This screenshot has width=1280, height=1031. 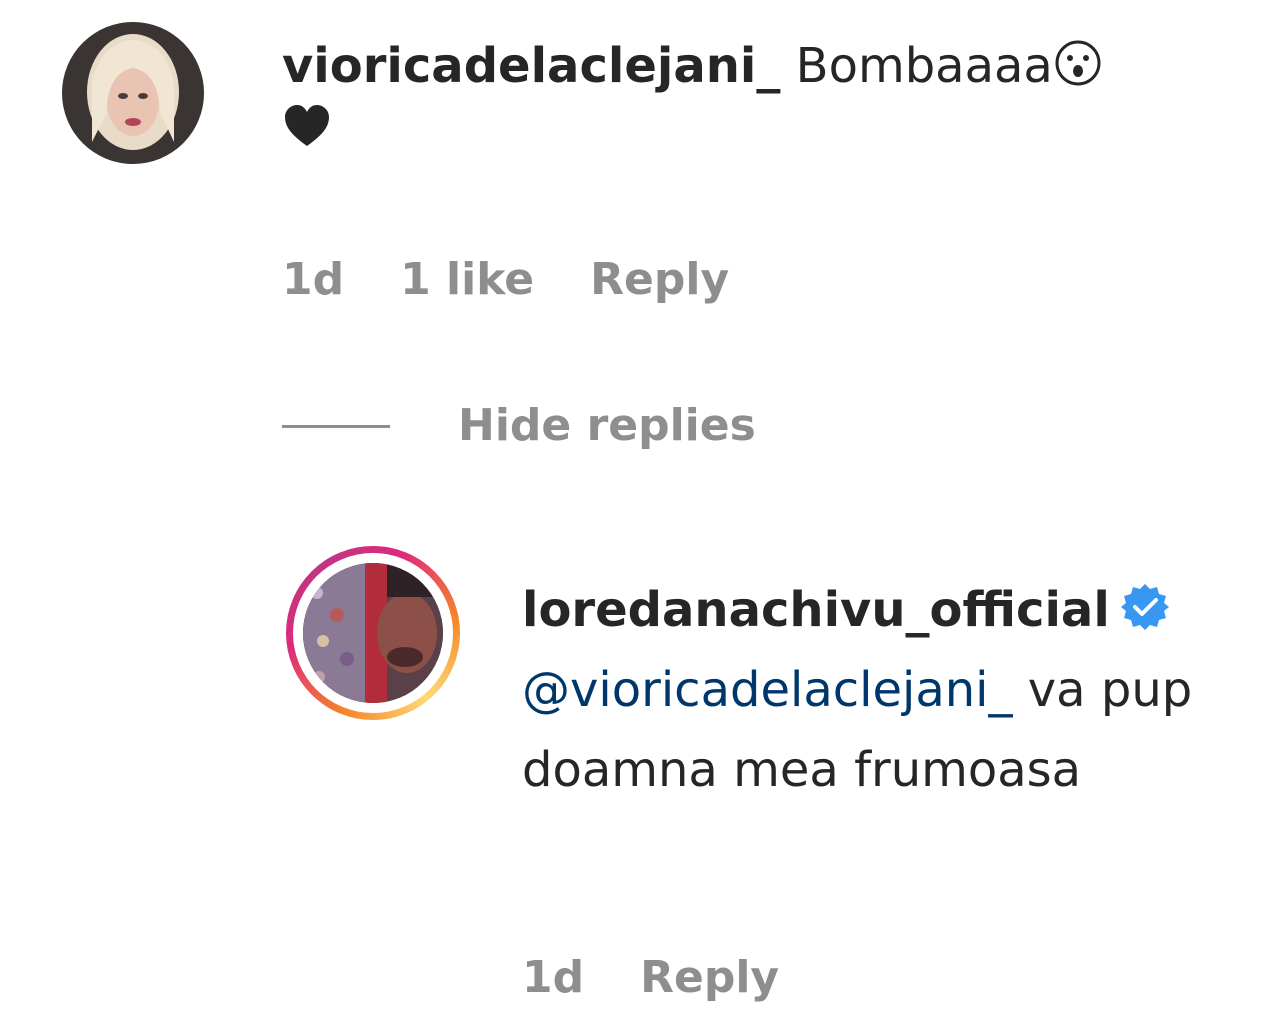 What do you see at coordinates (709, 978) in the screenshot?
I see `reply-reply-button: Reply` at bounding box center [709, 978].